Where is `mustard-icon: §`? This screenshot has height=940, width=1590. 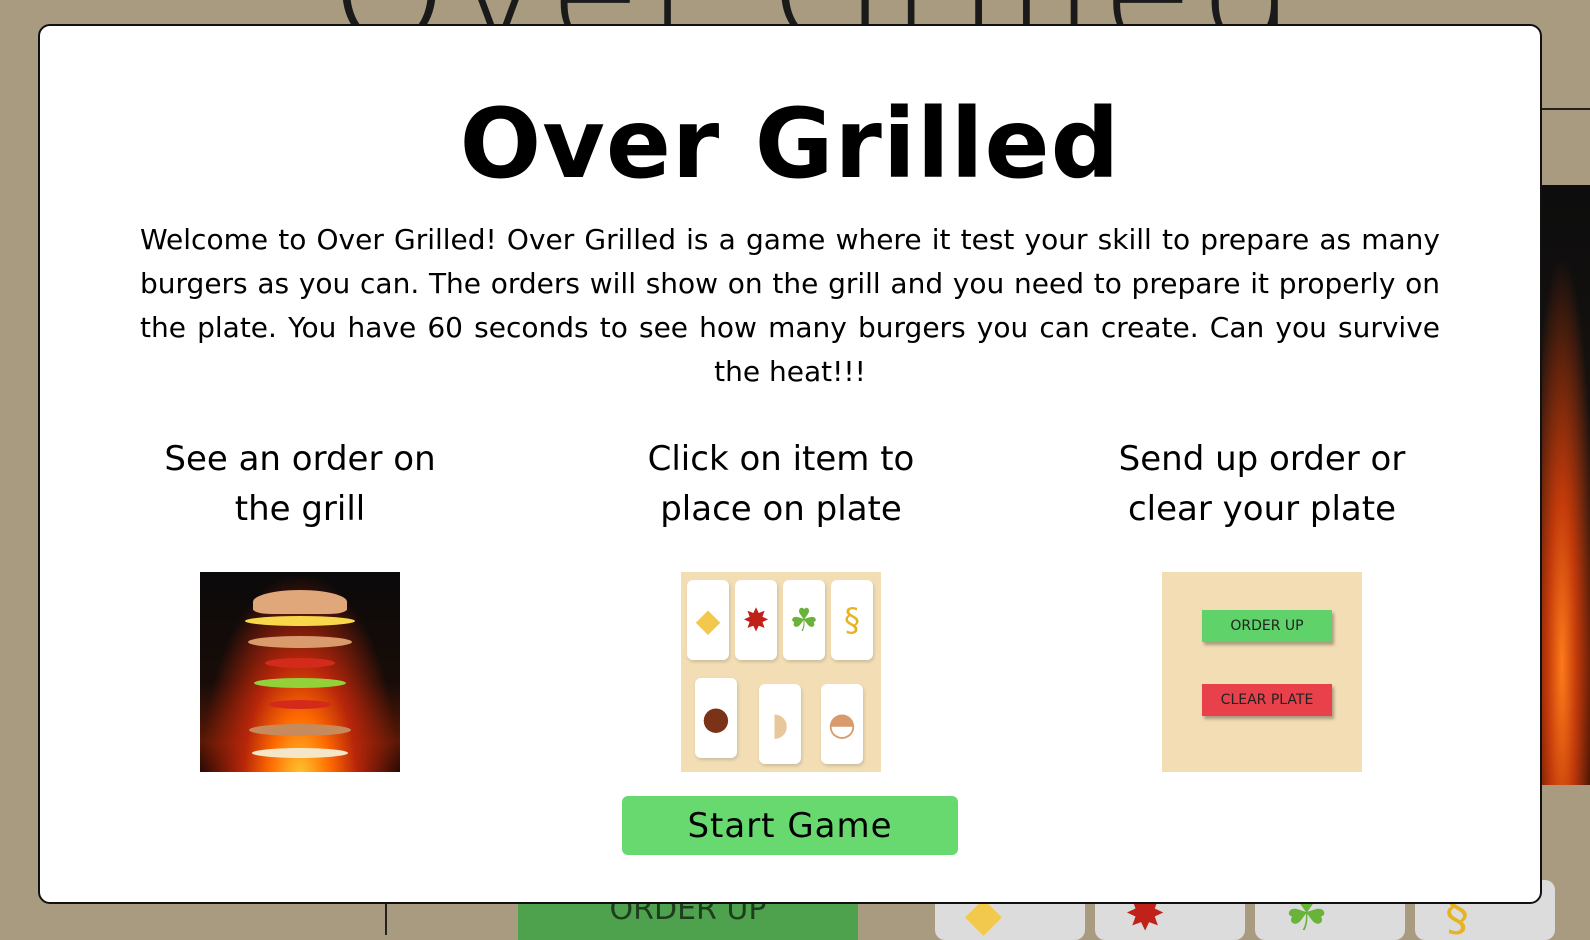 mustard-icon: § is located at coordinates (852, 620).